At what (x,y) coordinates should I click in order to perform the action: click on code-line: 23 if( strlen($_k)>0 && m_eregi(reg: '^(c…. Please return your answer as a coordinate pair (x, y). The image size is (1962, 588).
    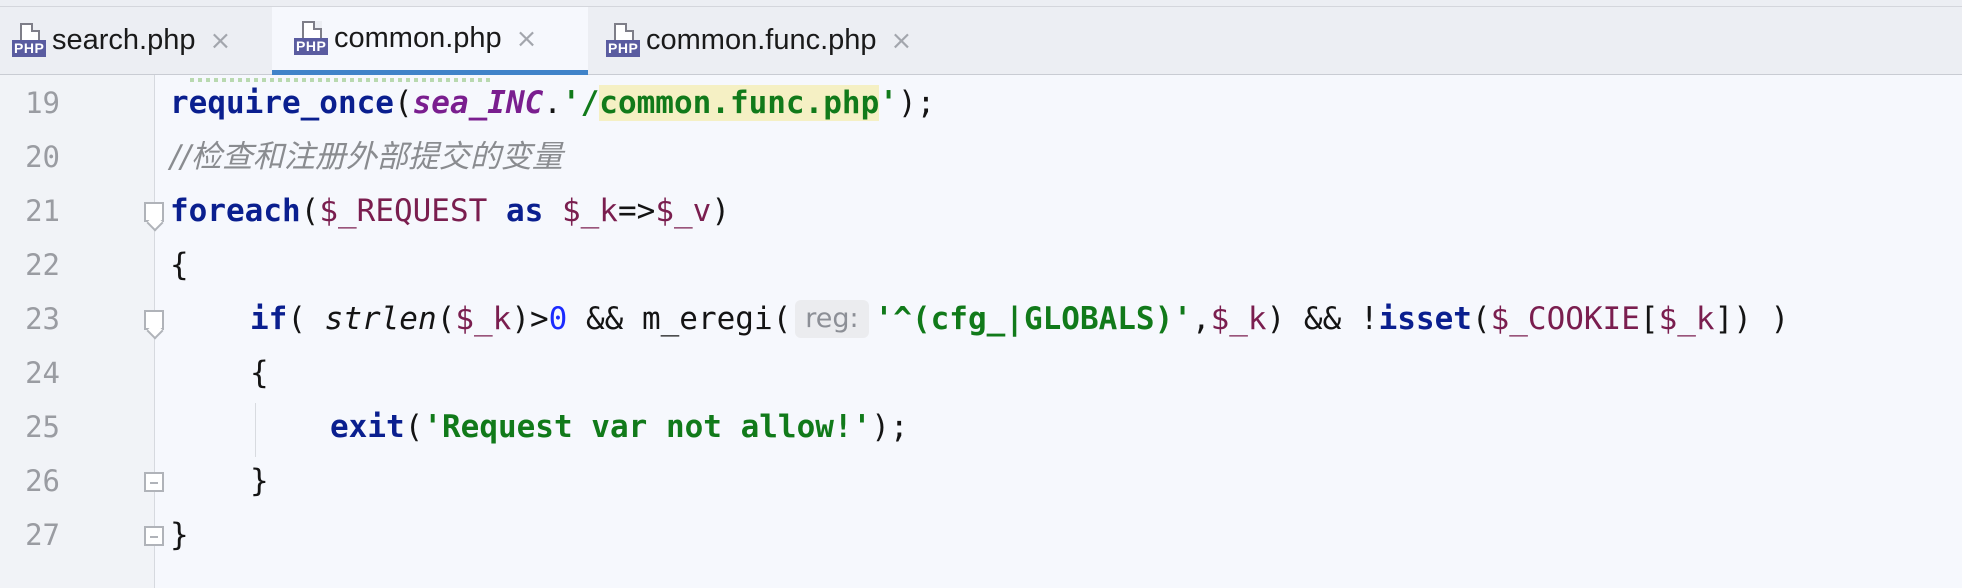
    Looking at the image, I should click on (981, 319).